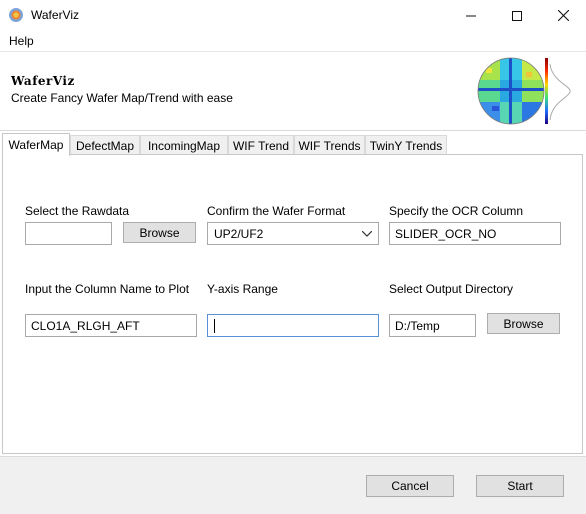 This screenshot has width=586, height=514. What do you see at coordinates (276, 211) in the screenshot?
I see `wafer-format-label: Confirm the Wafer Format` at bounding box center [276, 211].